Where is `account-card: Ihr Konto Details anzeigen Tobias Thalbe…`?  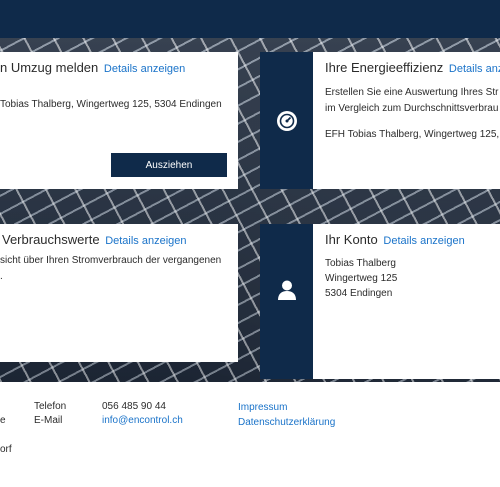
account-card: Ihr Konto Details anzeigen Tobias Thalbe… is located at coordinates (406, 301).